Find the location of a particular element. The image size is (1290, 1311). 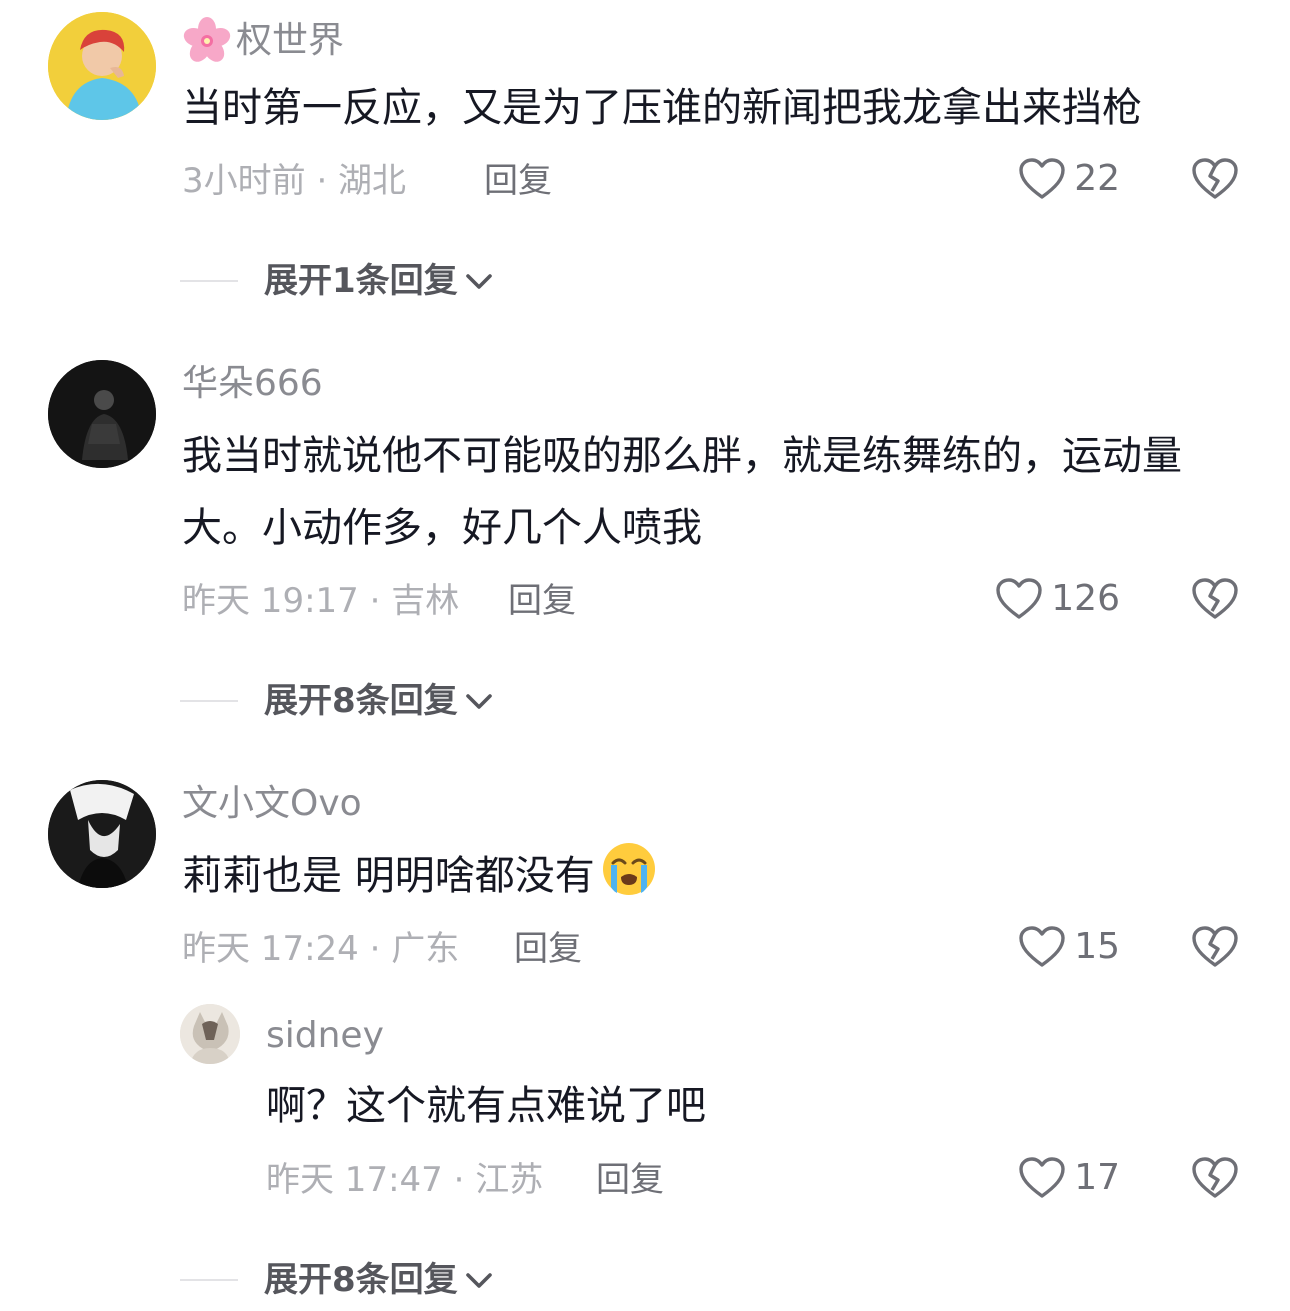

comment-meta: 3小时前 · 湖北 is located at coordinates (294, 181).